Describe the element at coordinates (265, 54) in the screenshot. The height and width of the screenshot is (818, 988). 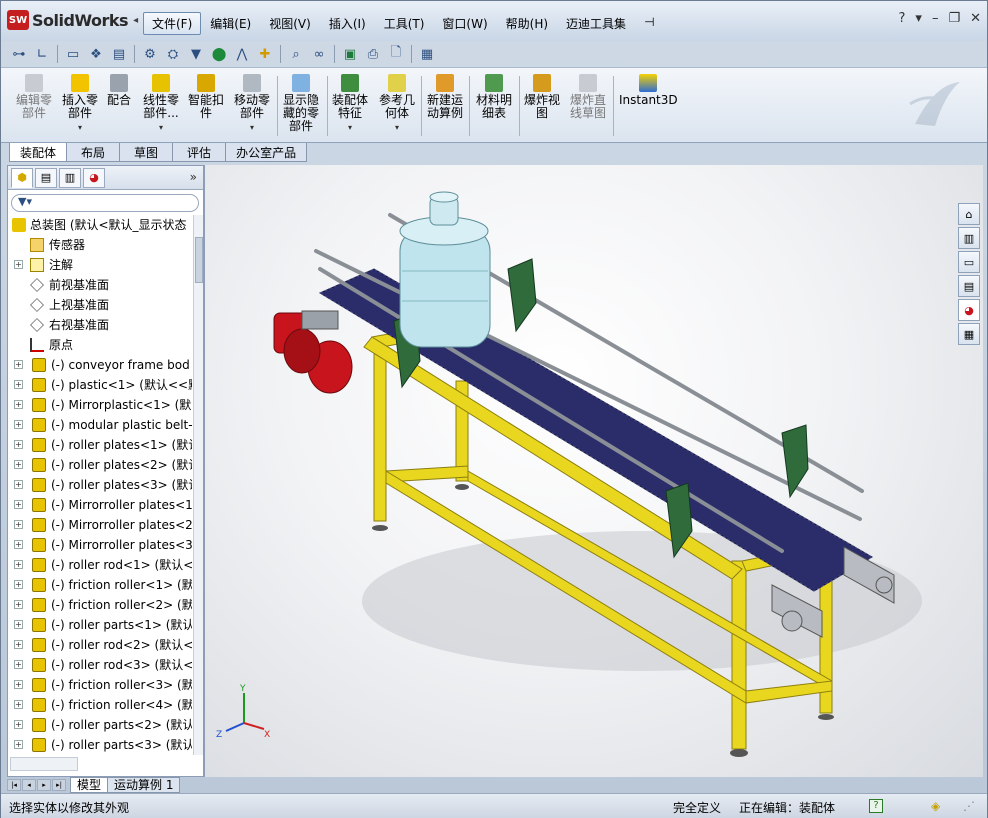
I see `add-icon: ✚` at that location.